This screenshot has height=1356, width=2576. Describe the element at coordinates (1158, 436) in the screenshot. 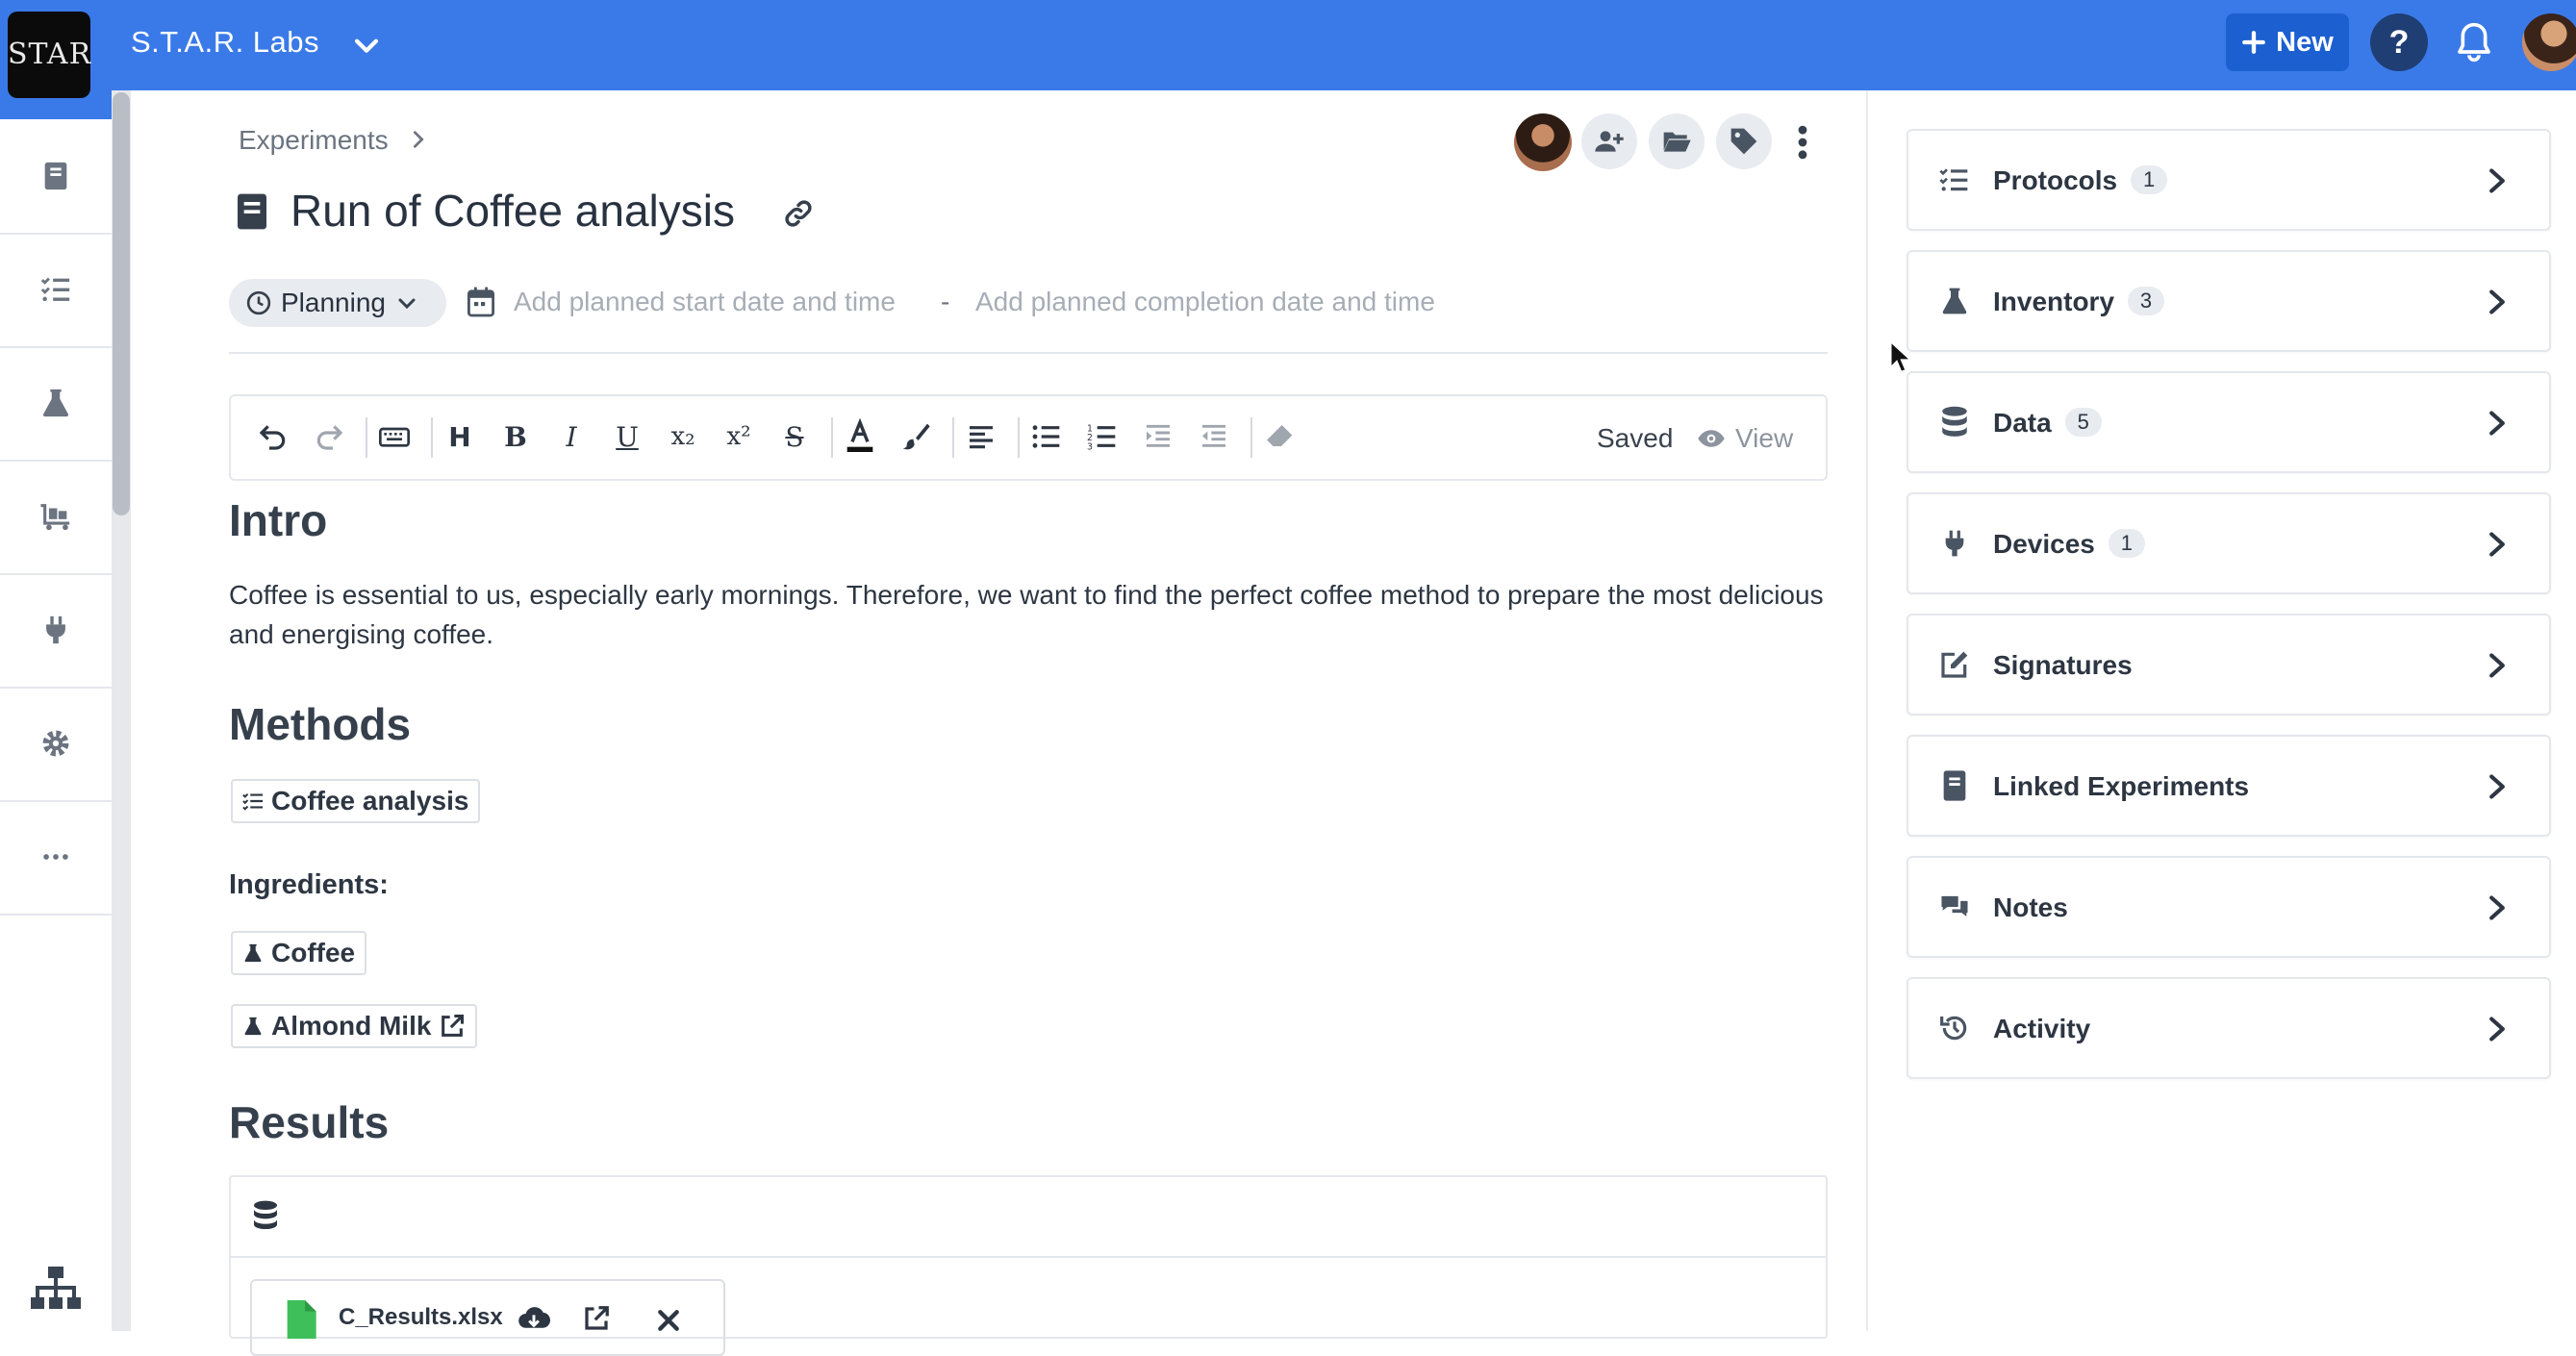

I see `indent-button` at that location.